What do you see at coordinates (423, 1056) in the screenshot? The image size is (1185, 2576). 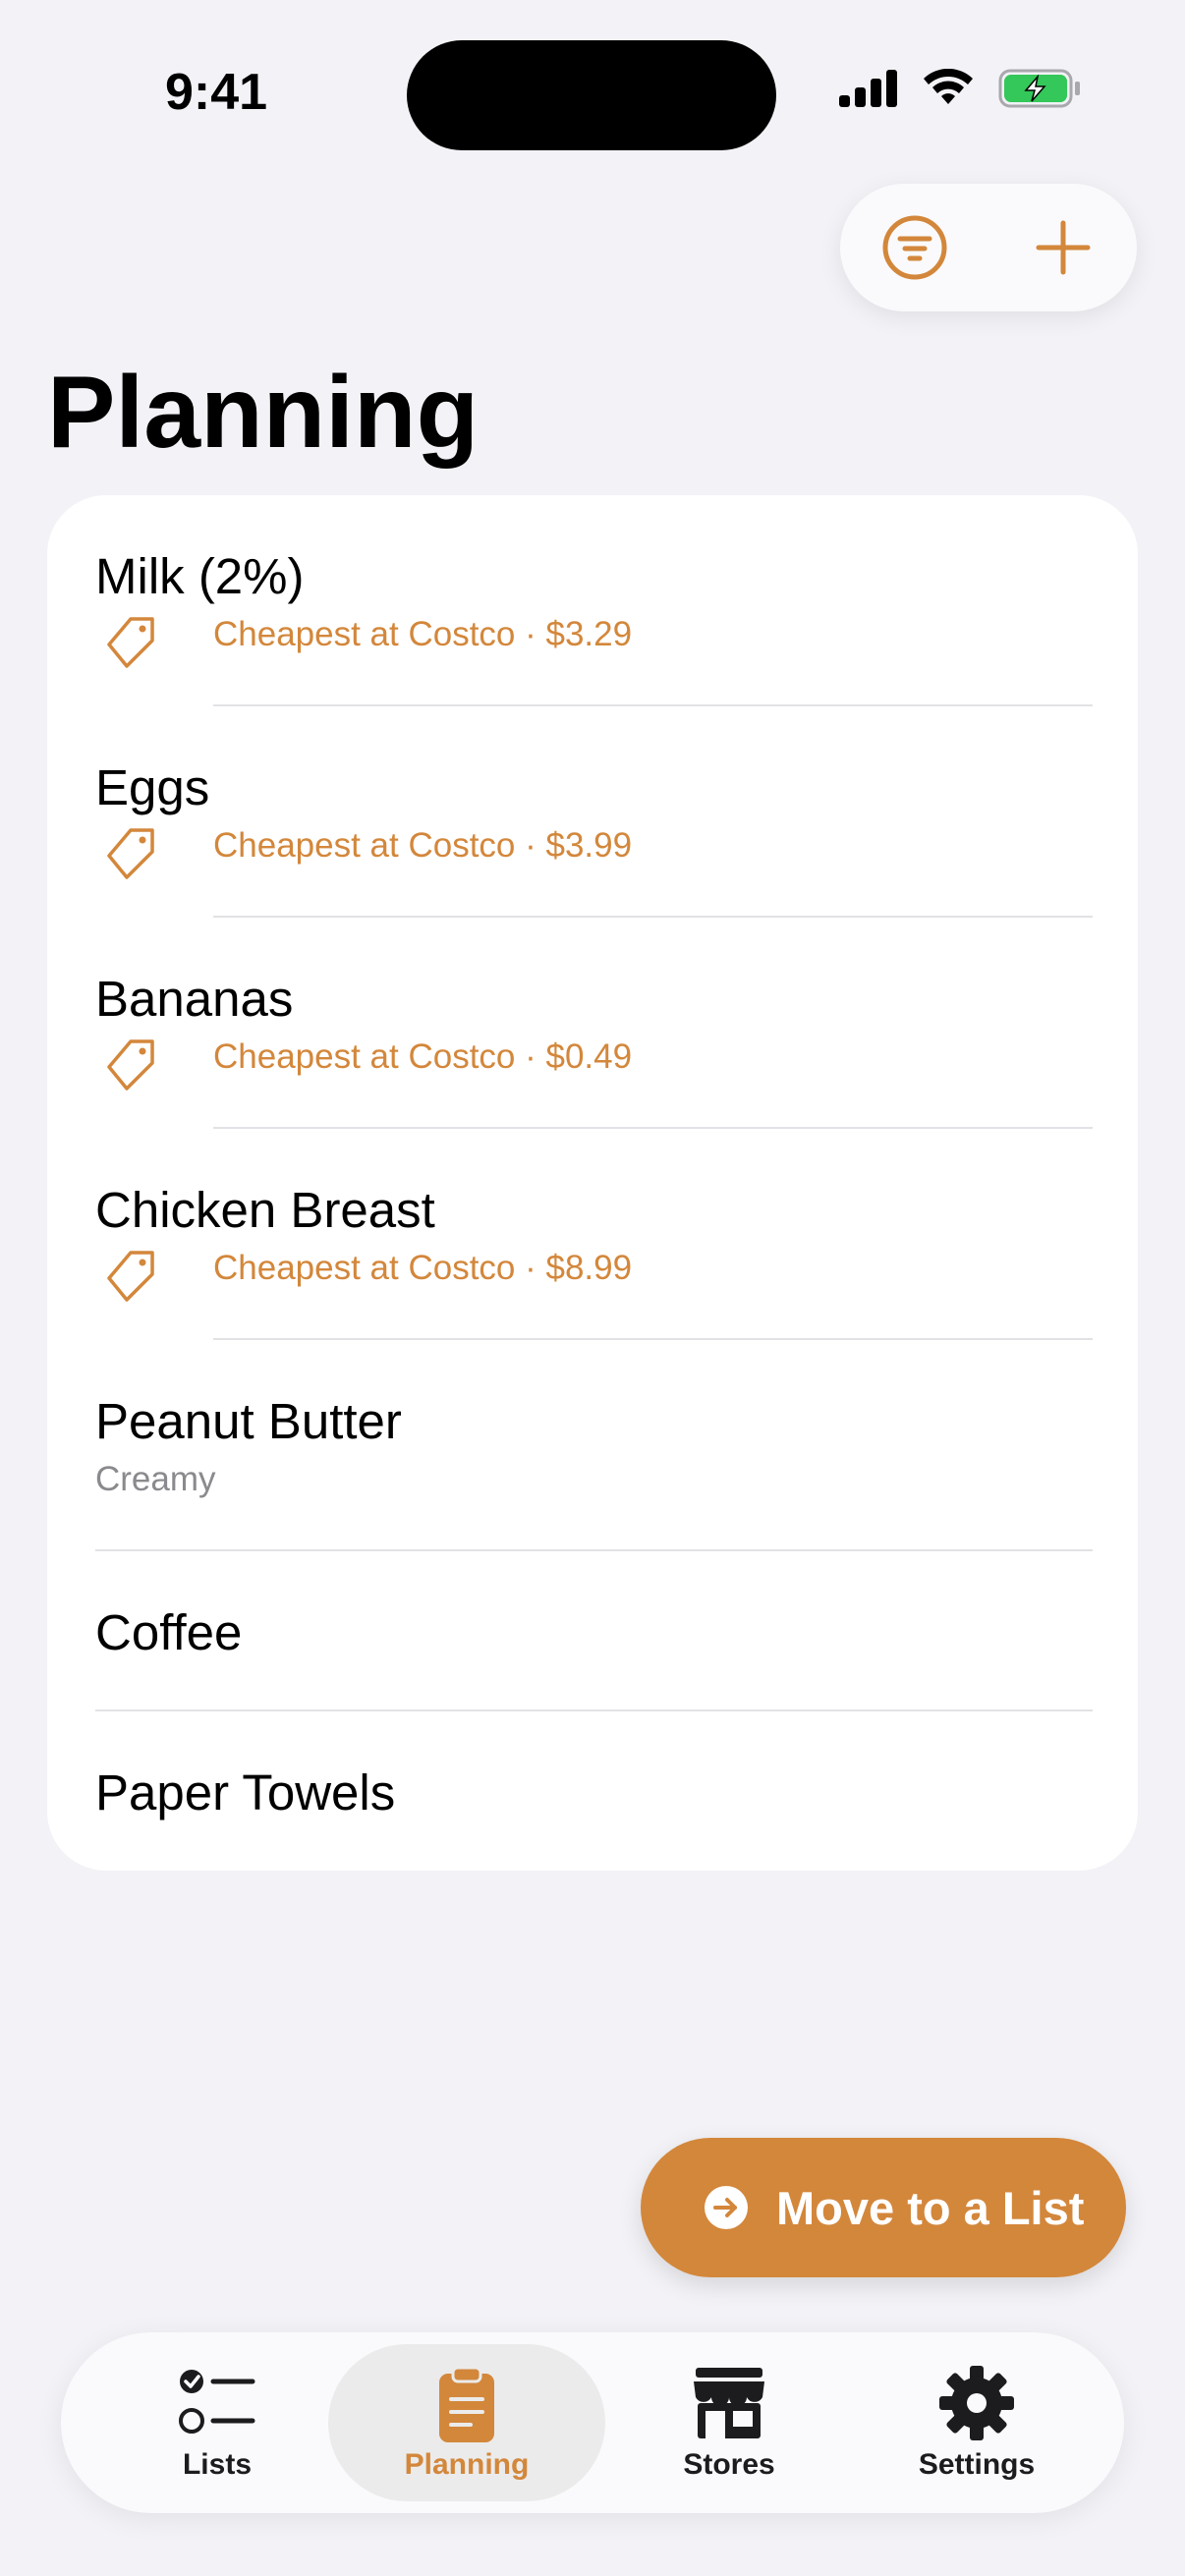 I see `item-subtitle: Cheapest at Costco · $0.49` at bounding box center [423, 1056].